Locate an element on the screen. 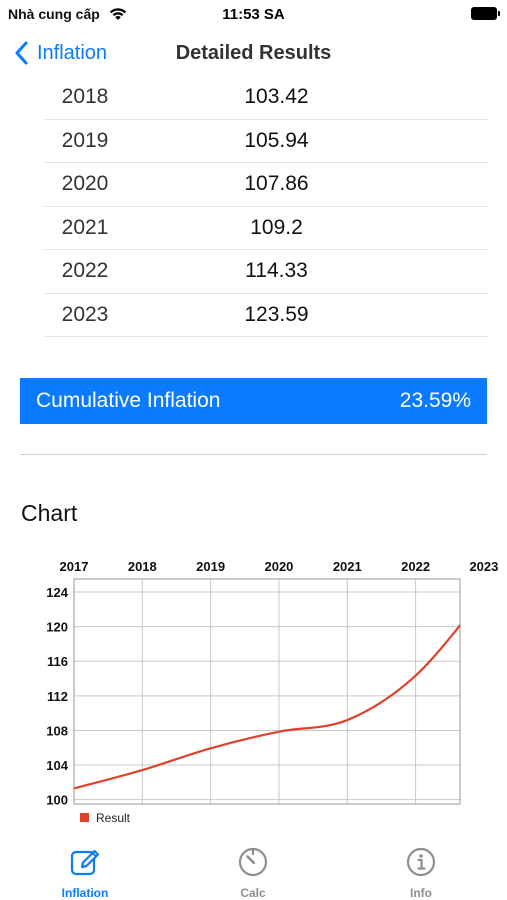  y-tick-label: 124 is located at coordinates (57, 592).